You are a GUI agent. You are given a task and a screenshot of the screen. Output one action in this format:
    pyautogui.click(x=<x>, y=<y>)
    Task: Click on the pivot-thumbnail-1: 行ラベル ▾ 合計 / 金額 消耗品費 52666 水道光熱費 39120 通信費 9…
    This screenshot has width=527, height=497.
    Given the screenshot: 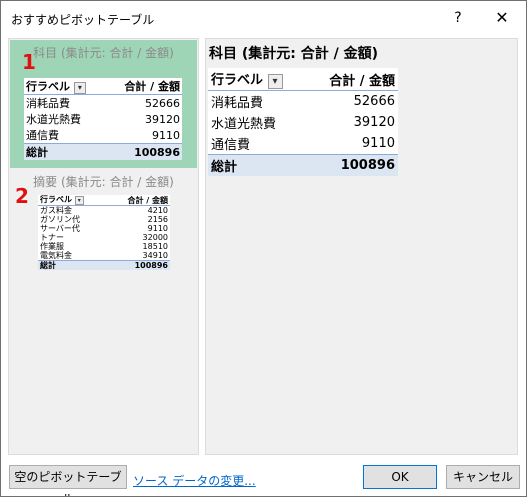 What is the action you would take?
    pyautogui.click(x=103, y=119)
    